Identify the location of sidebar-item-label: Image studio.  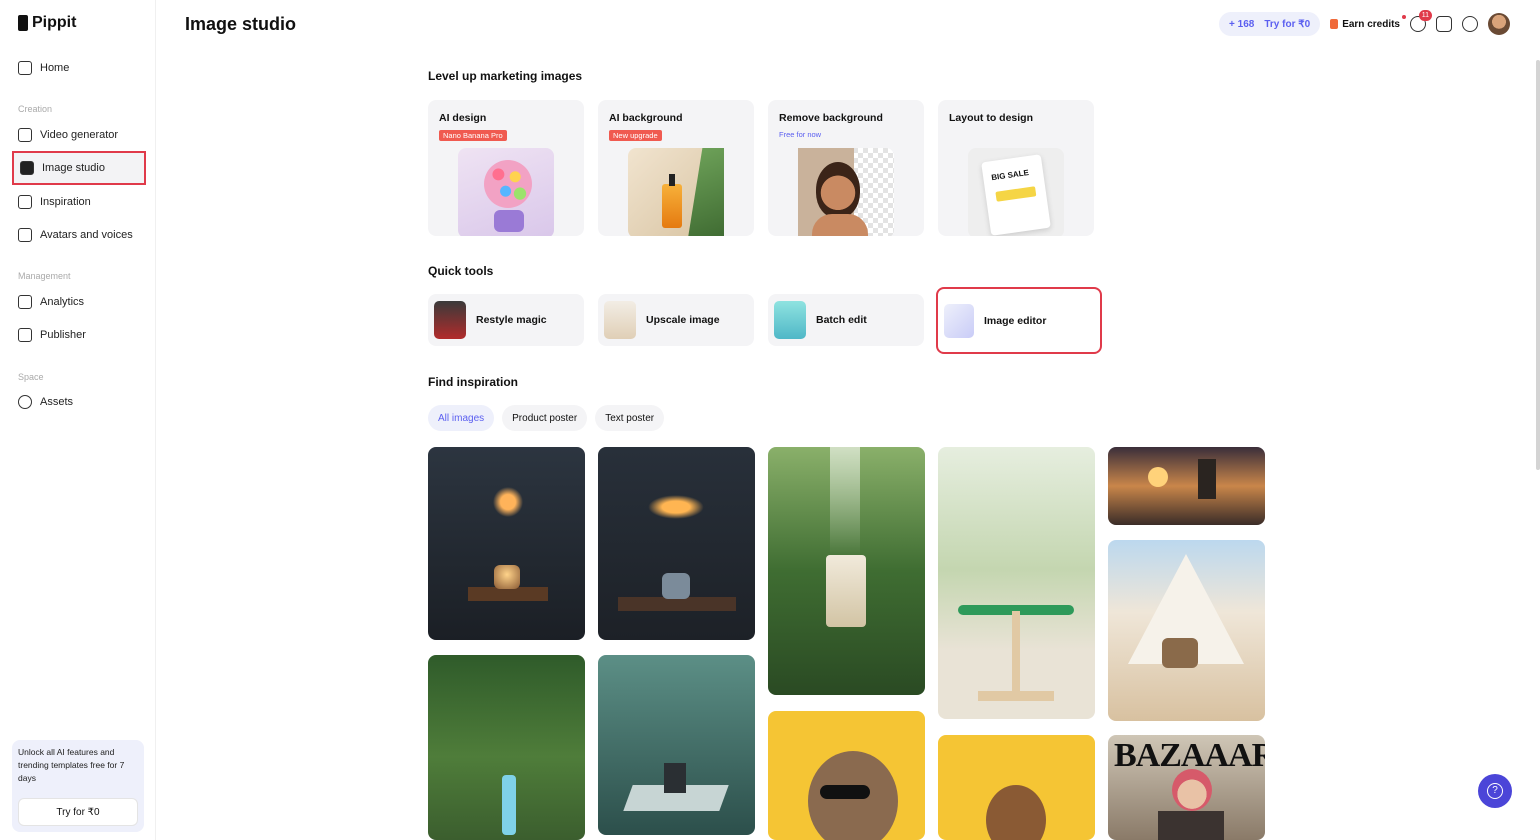
(73, 168).